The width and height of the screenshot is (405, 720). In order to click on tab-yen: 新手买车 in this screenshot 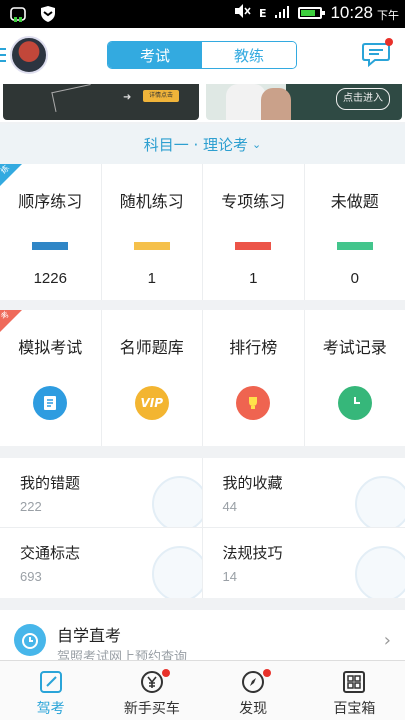, I will do `click(151, 690)`.